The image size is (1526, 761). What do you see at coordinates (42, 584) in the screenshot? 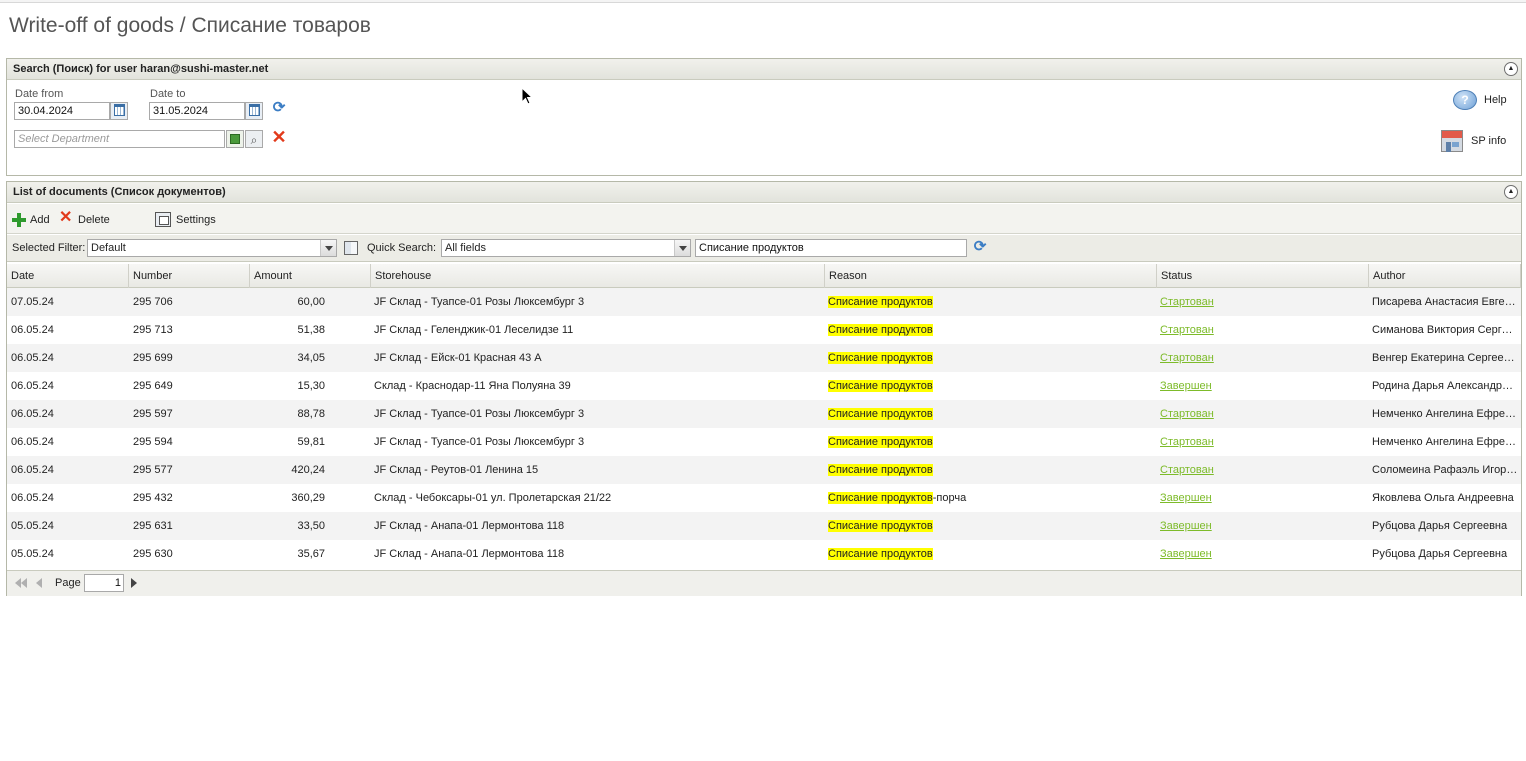
I see `previous-page-icon` at bounding box center [42, 584].